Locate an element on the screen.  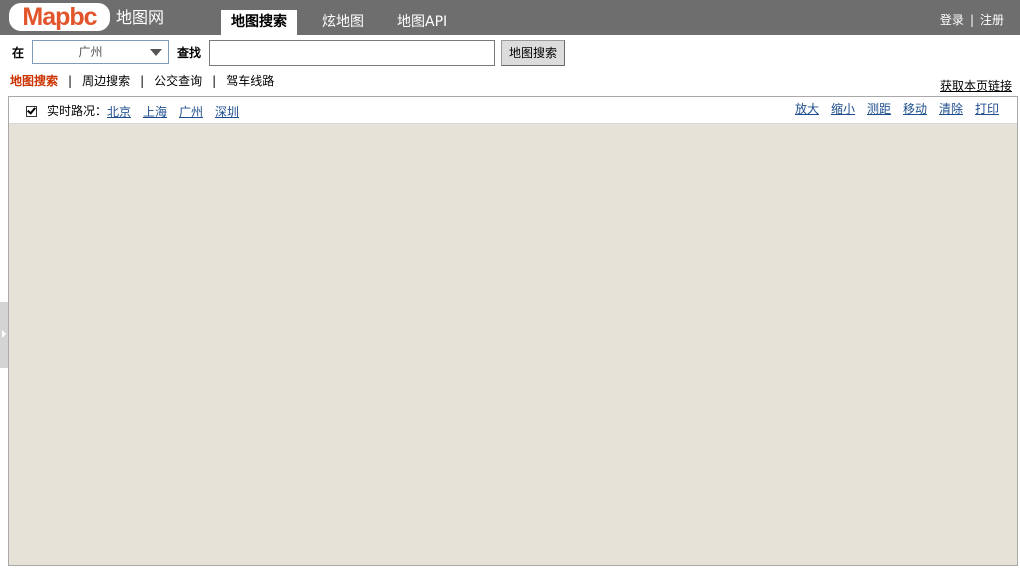
site-logo: Mapbc is located at coordinates (59, 17).